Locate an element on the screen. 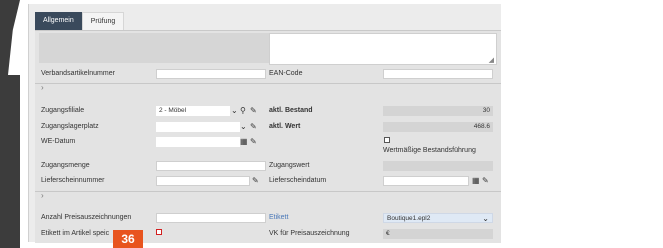 This screenshot has height=248, width=663. etikett-label: Etikett is located at coordinates (279, 217).